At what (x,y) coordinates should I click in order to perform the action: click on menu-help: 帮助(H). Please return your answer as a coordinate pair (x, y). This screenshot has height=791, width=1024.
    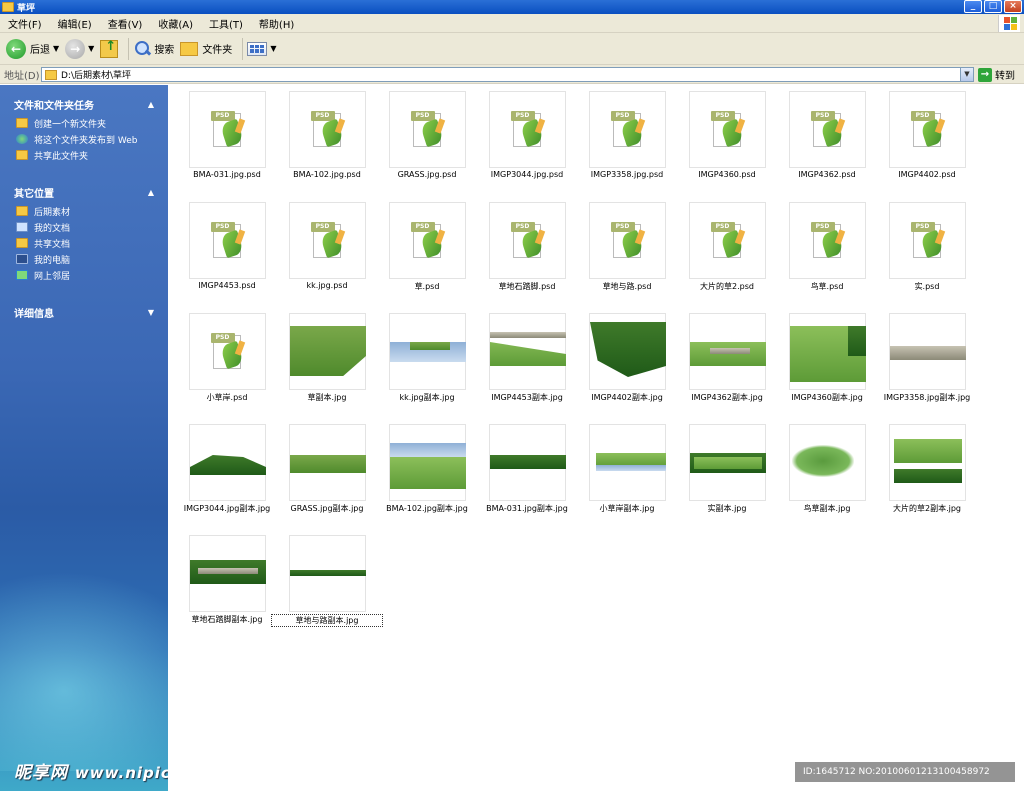
    Looking at the image, I should click on (276, 23).